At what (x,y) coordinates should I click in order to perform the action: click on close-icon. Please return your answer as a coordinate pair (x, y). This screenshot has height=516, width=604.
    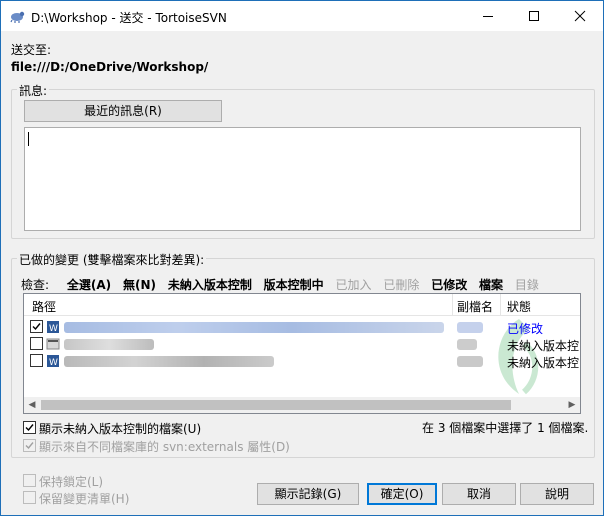
    Looking at the image, I should click on (580, 16).